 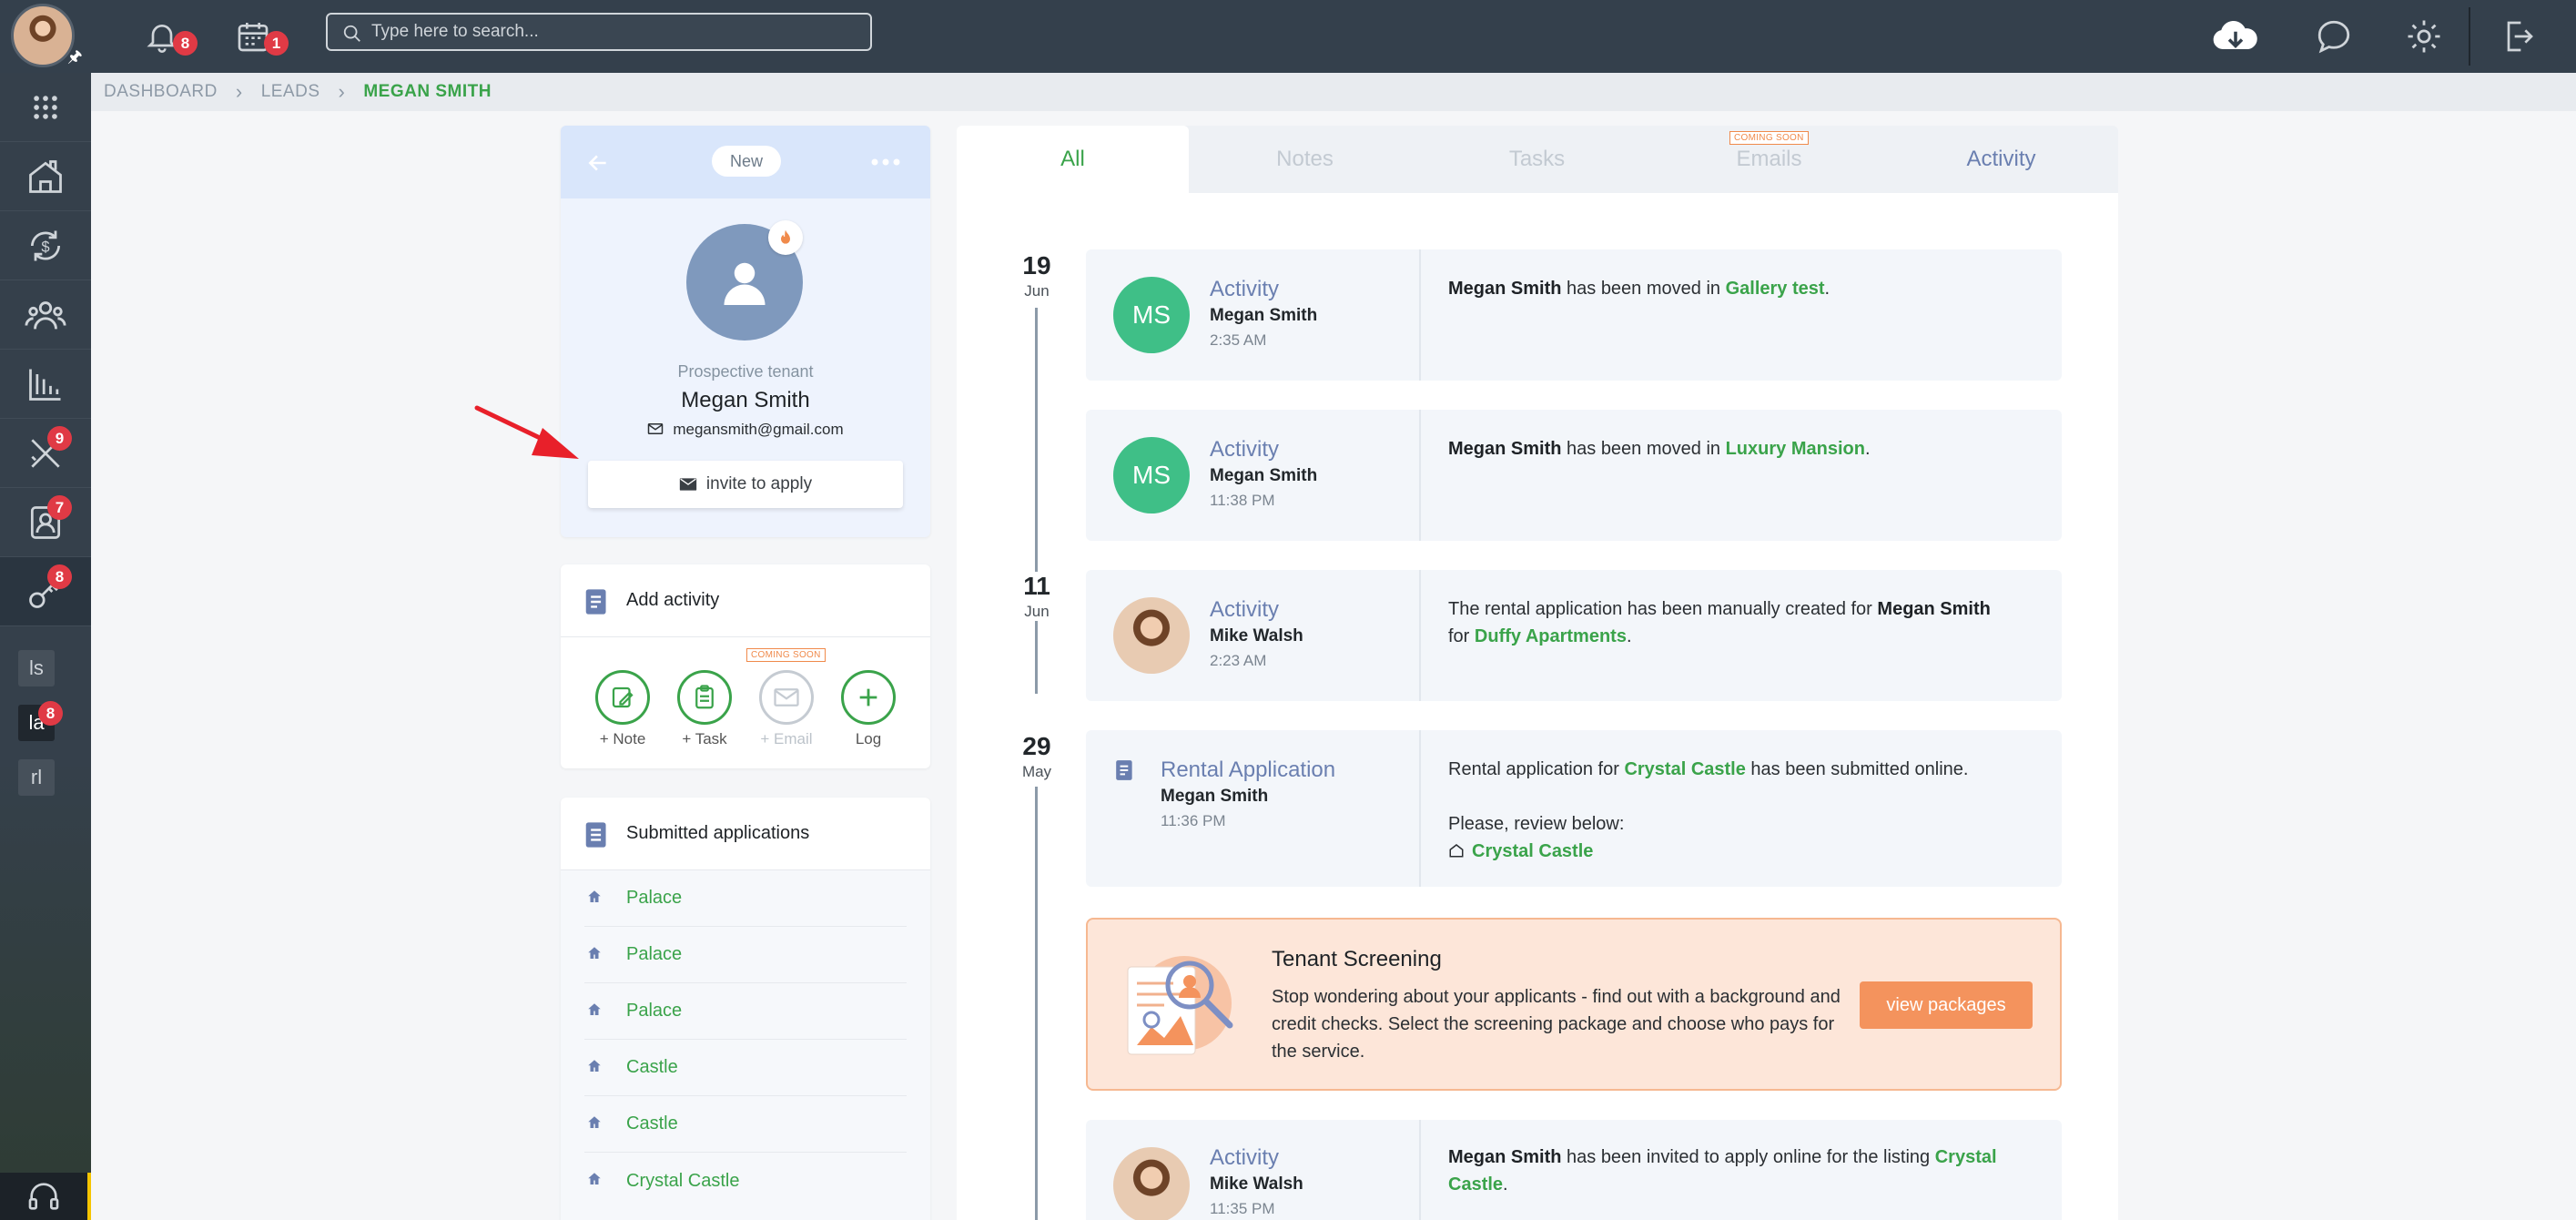 What do you see at coordinates (258, 37) in the screenshot?
I see `calendar-button: 1` at bounding box center [258, 37].